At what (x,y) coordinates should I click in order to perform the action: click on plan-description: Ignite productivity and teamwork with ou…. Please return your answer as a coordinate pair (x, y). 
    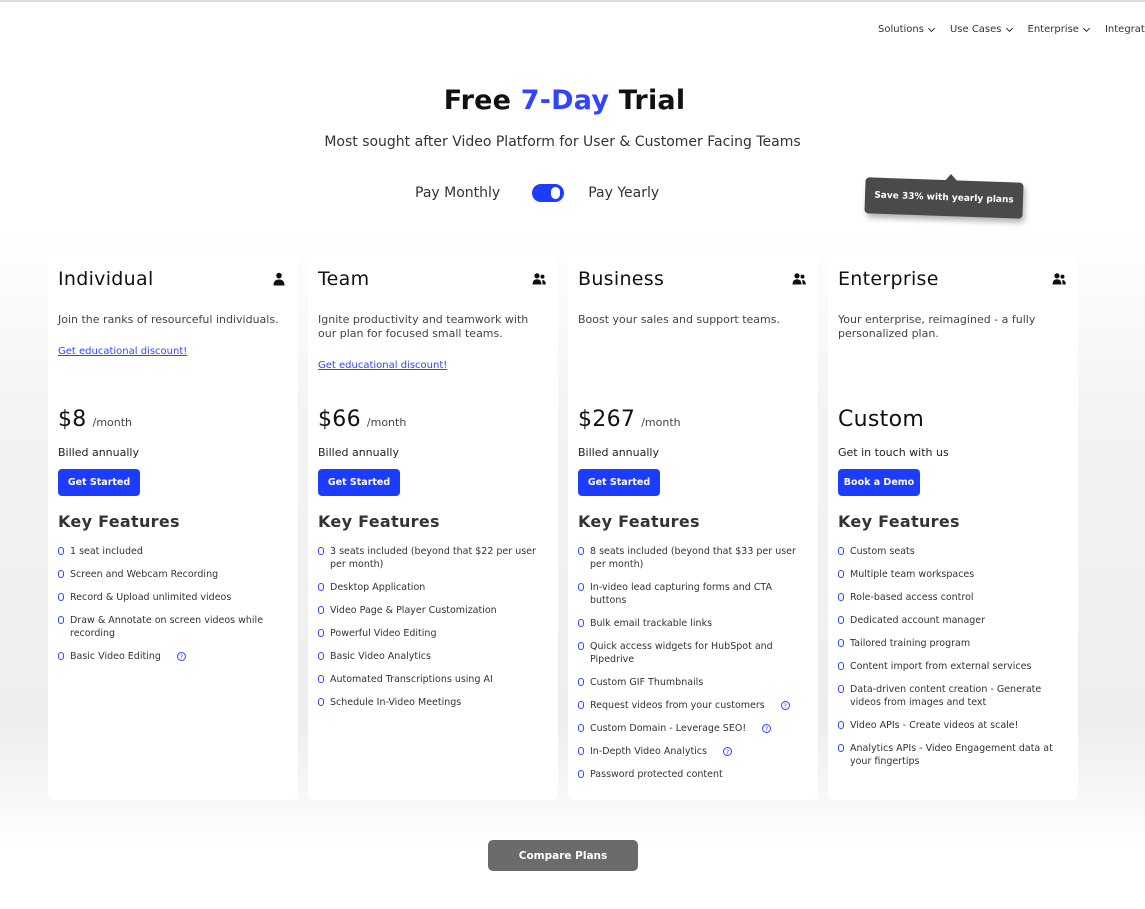
    Looking at the image, I should click on (423, 326).